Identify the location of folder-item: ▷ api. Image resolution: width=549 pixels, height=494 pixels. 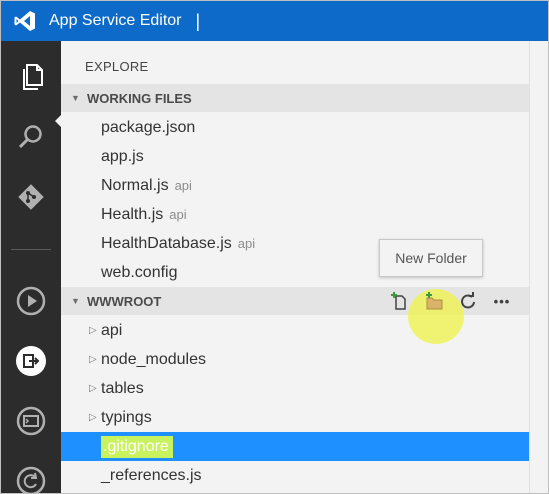
(295, 330).